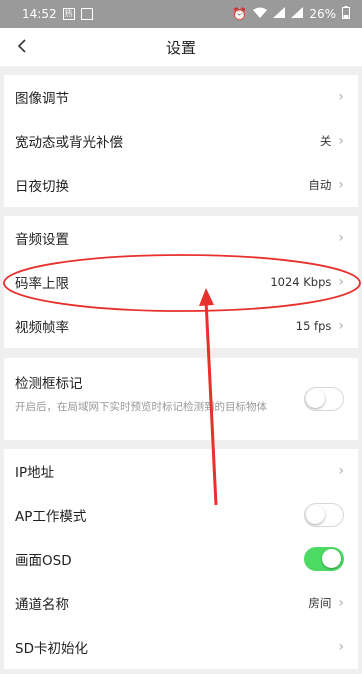 The height and width of the screenshot is (674, 362). What do you see at coordinates (320, 185) in the screenshot?
I see `row-value: 自动` at bounding box center [320, 185].